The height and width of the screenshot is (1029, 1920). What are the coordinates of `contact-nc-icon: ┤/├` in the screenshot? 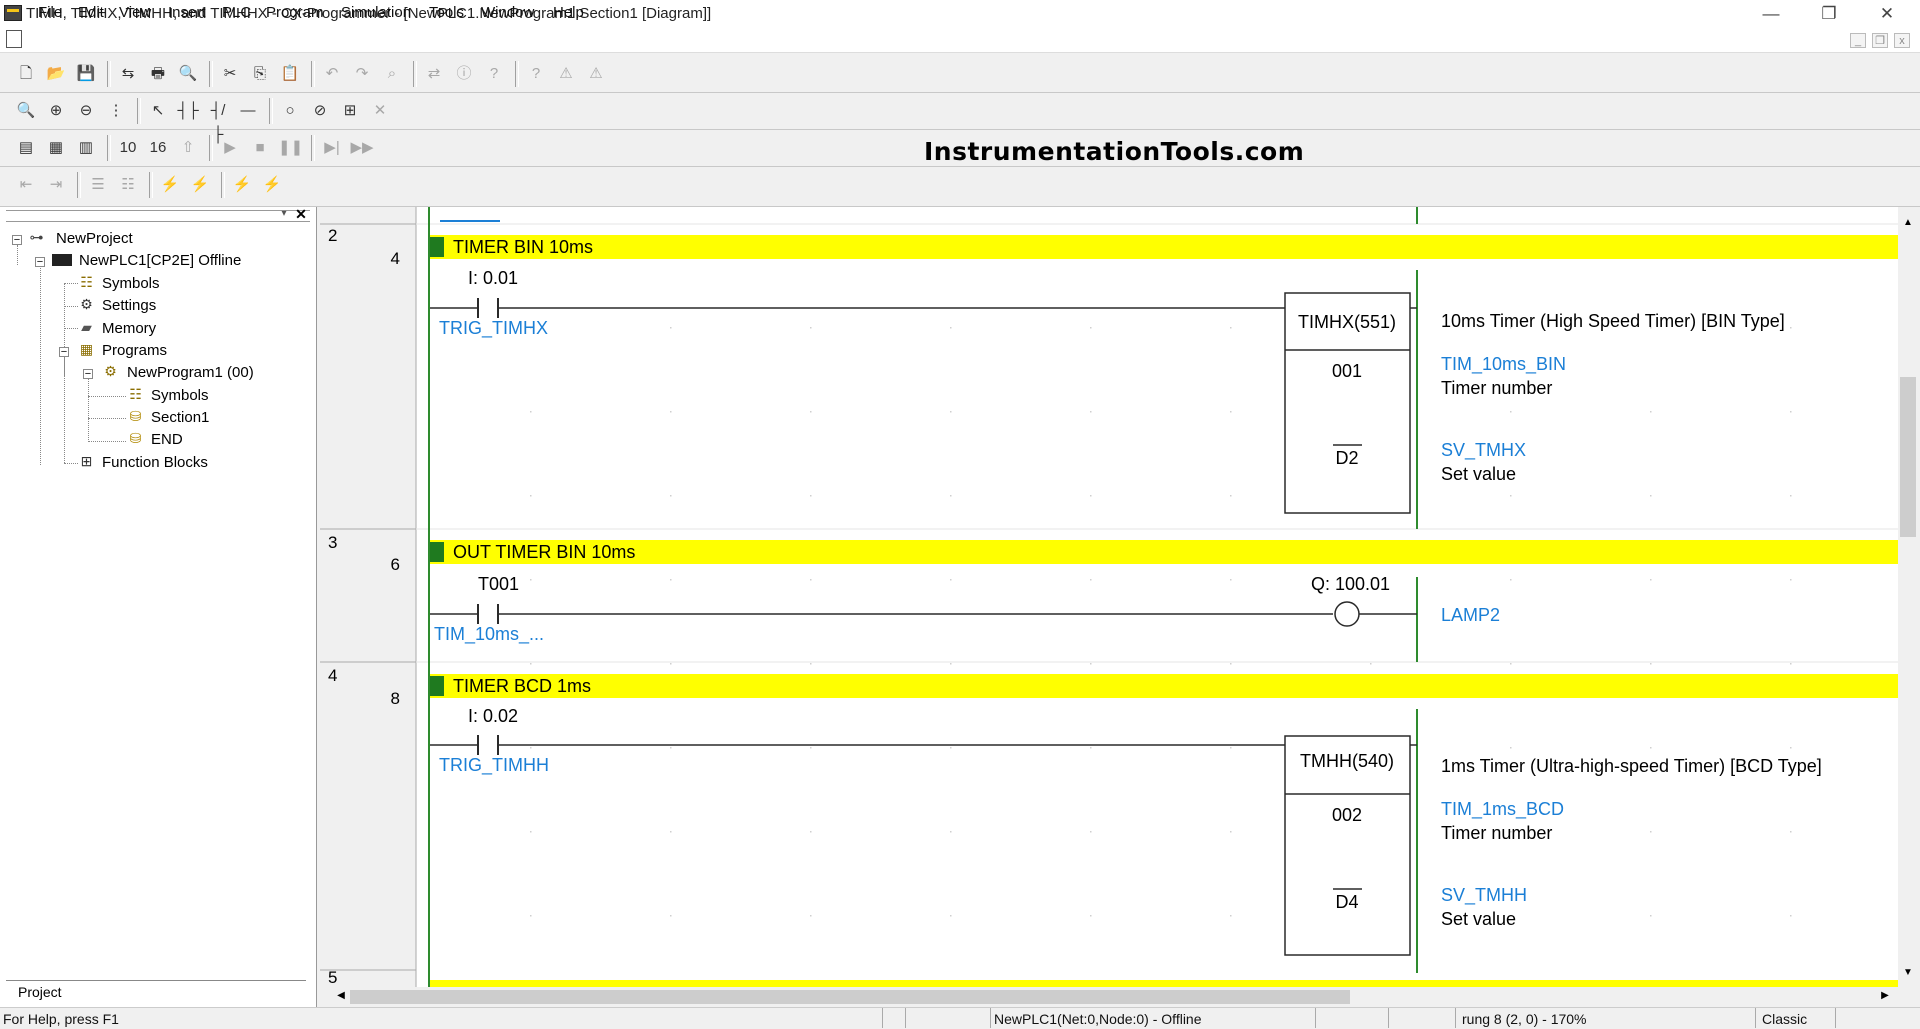 It's located at (218, 121).